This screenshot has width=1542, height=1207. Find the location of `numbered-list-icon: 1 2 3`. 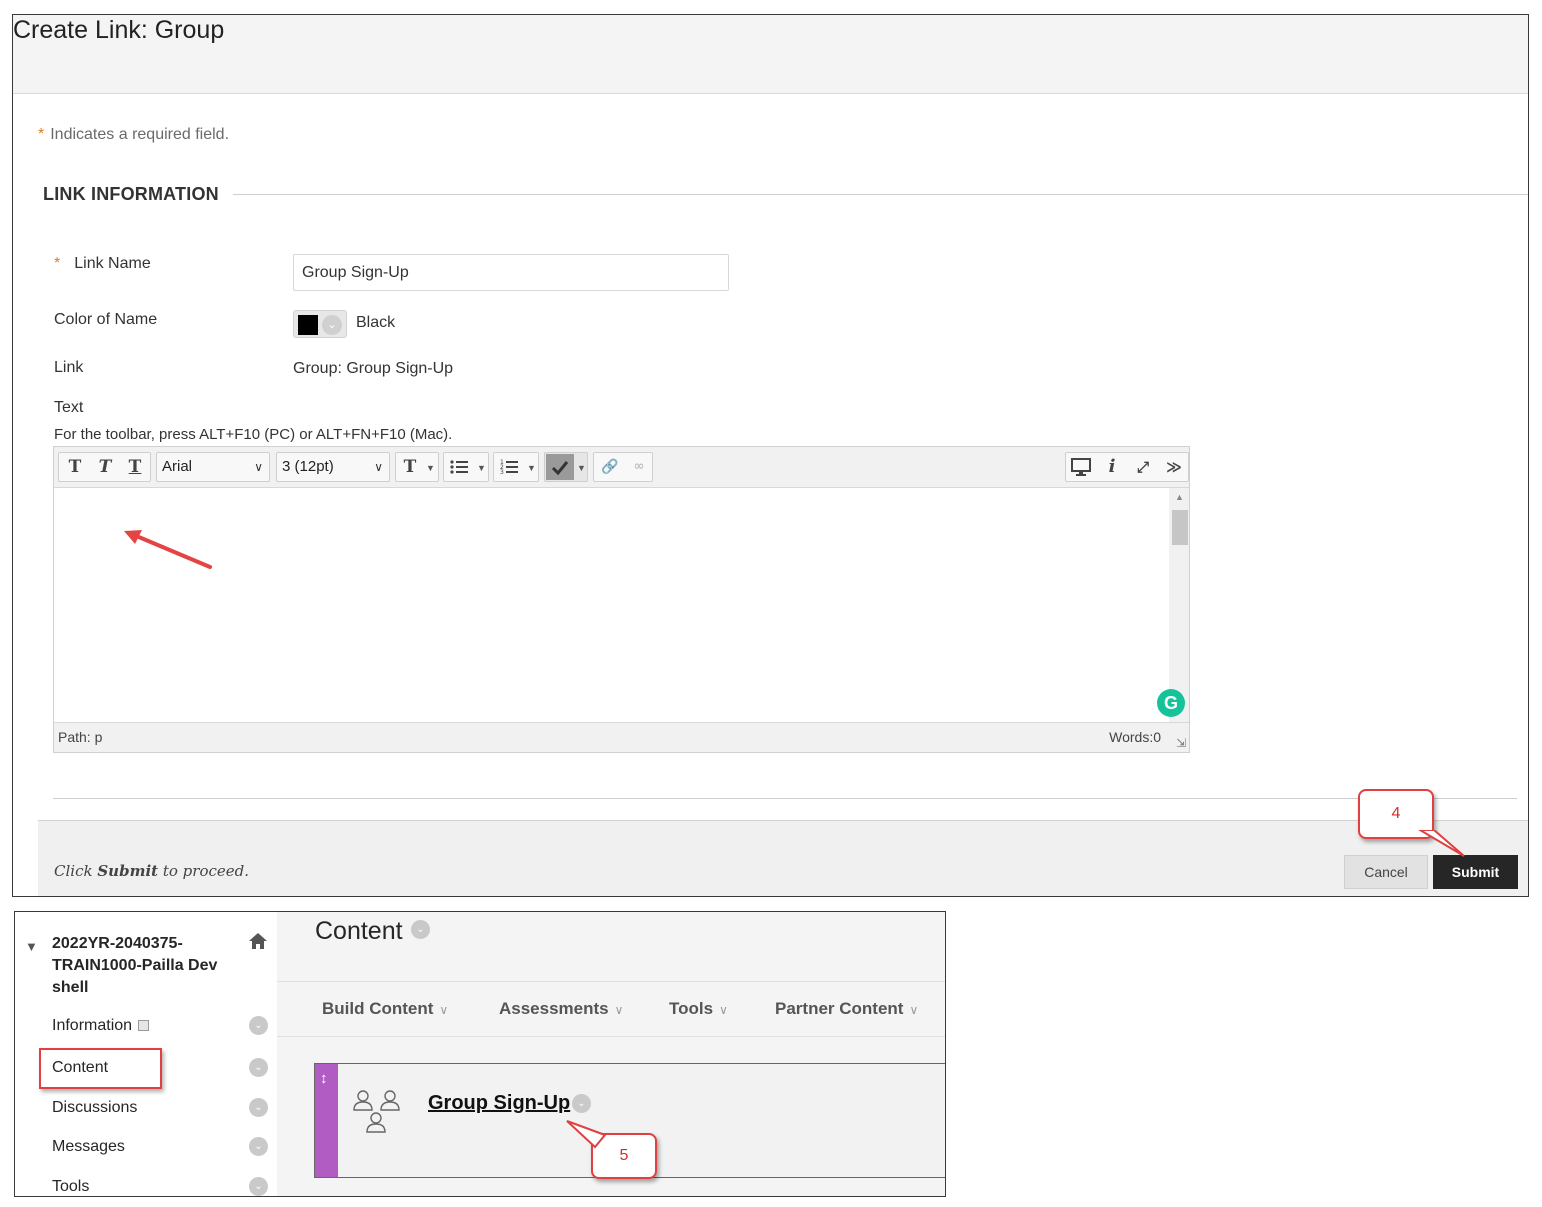

numbered-list-icon: 1 2 3 is located at coordinates (509, 467).